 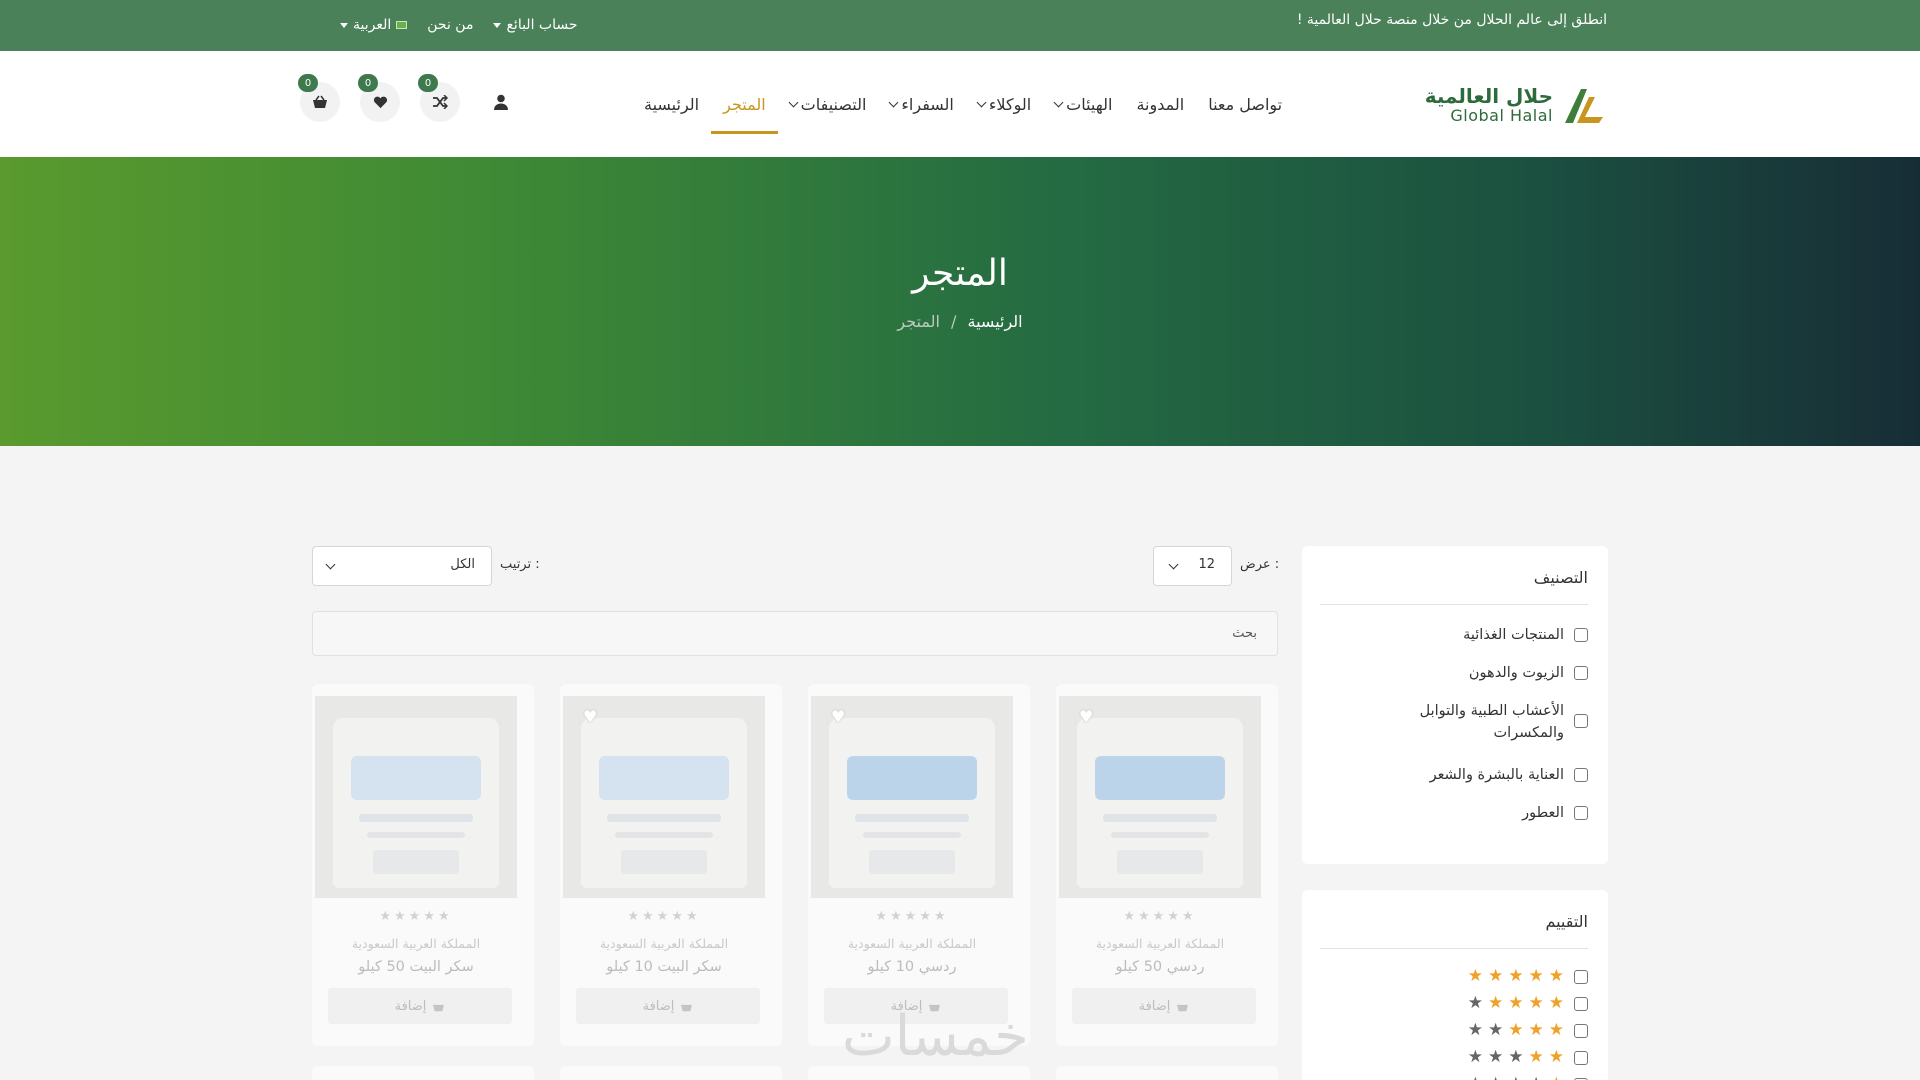 What do you see at coordinates (1245, 104) in the screenshot?
I see `nav-item-contact: تواصل معنا` at bounding box center [1245, 104].